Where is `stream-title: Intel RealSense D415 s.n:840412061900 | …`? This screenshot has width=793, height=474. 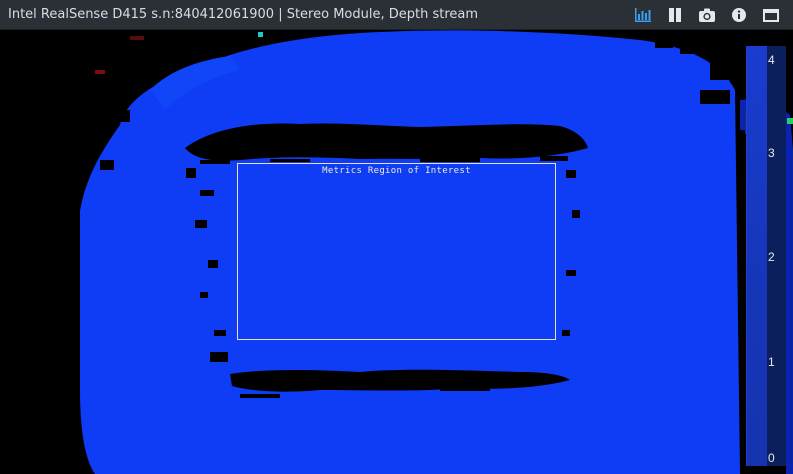 stream-title: Intel RealSense D415 s.n:840412061900 | … is located at coordinates (243, 14).